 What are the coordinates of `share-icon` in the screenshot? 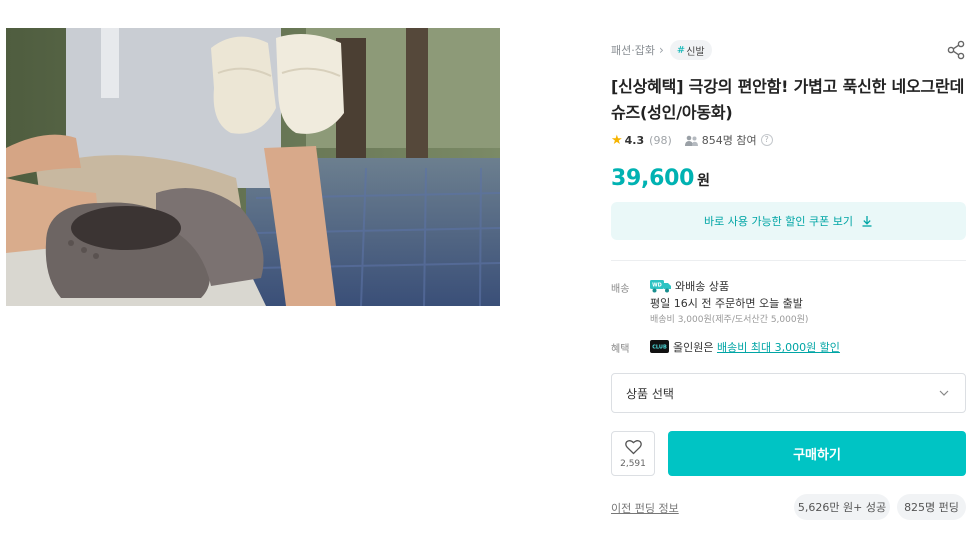 It's located at (956, 50).